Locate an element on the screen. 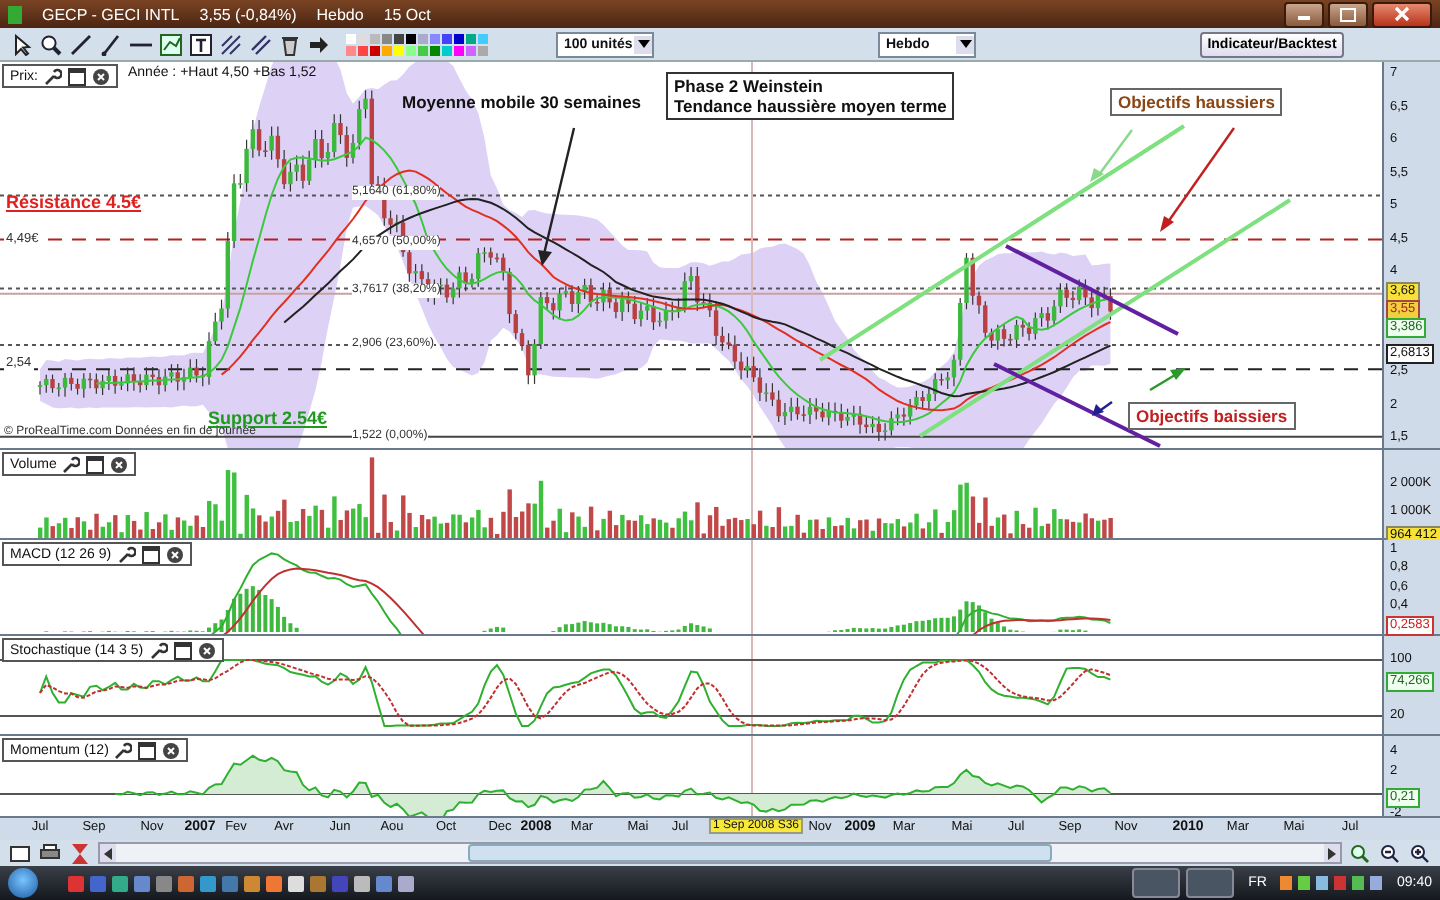 This screenshot has width=1440, height=900. quote-text: 3,55 (-0,84%) is located at coordinates (248, 14).